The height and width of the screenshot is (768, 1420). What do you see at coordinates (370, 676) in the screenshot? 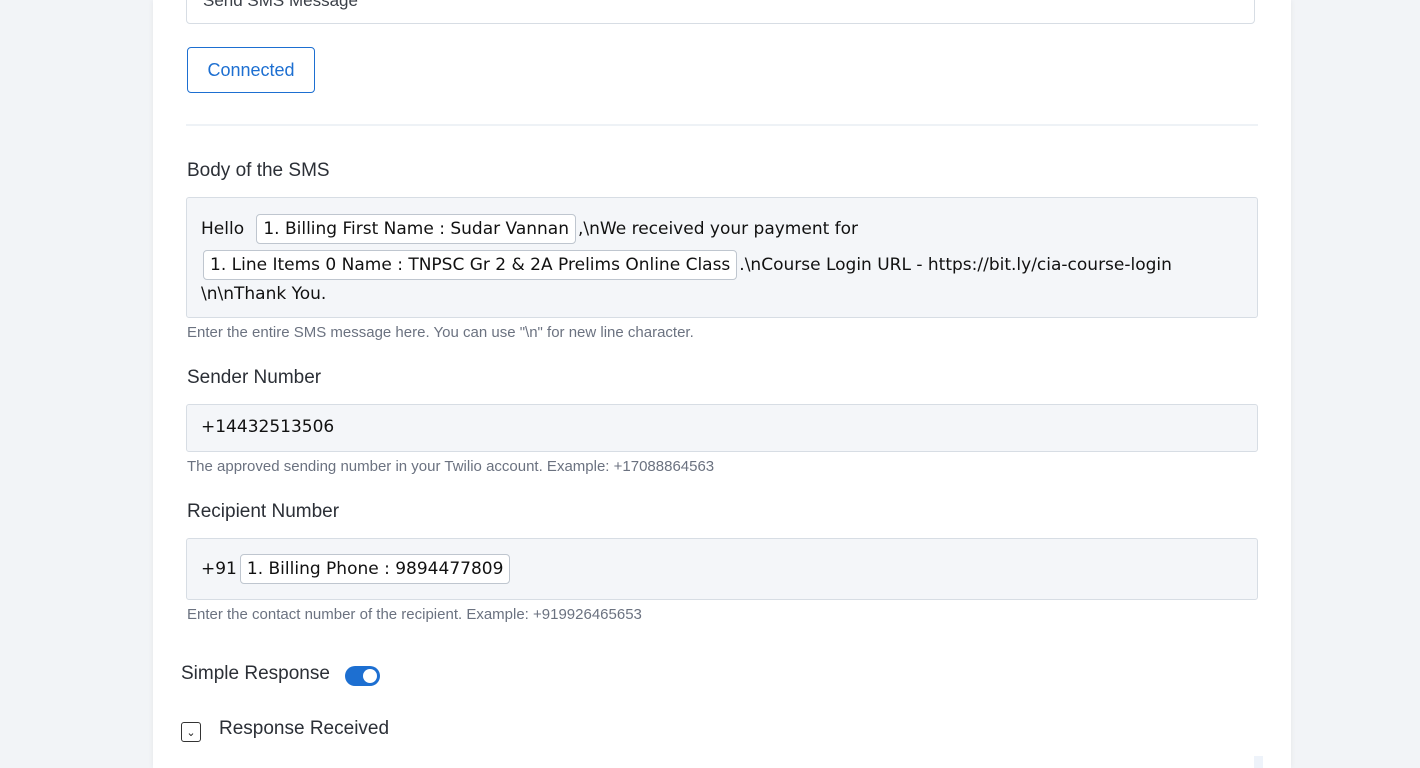
I see `toggle-knob` at bounding box center [370, 676].